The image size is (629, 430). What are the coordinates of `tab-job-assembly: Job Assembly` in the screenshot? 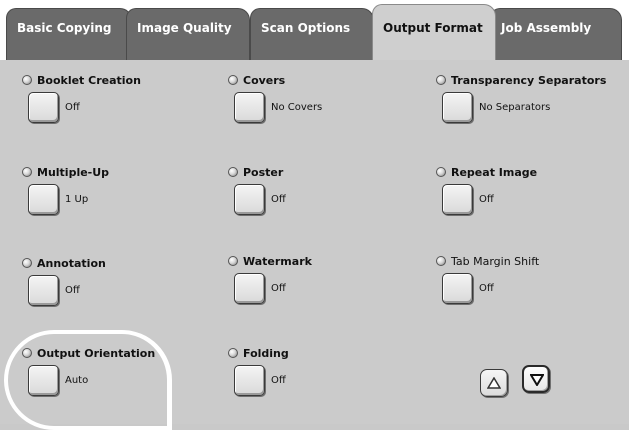 It's located at (556, 34).